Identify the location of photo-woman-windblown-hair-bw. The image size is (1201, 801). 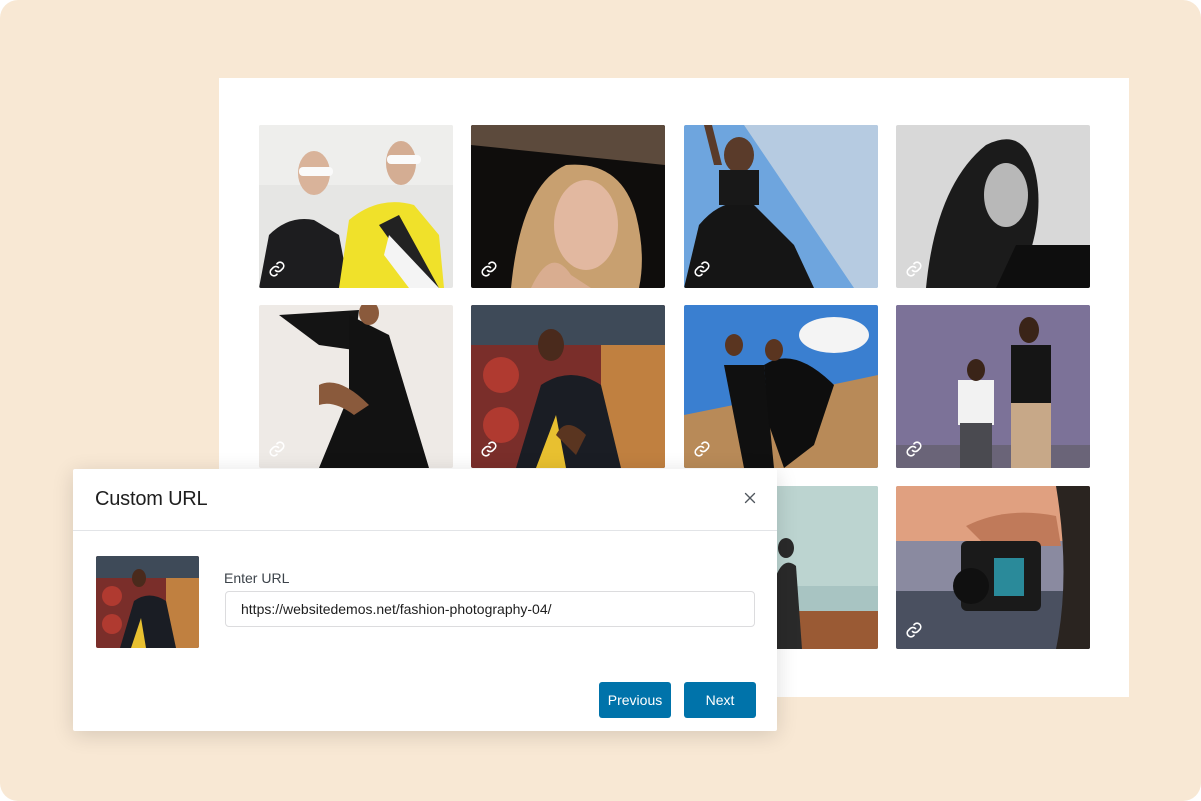
(993, 206).